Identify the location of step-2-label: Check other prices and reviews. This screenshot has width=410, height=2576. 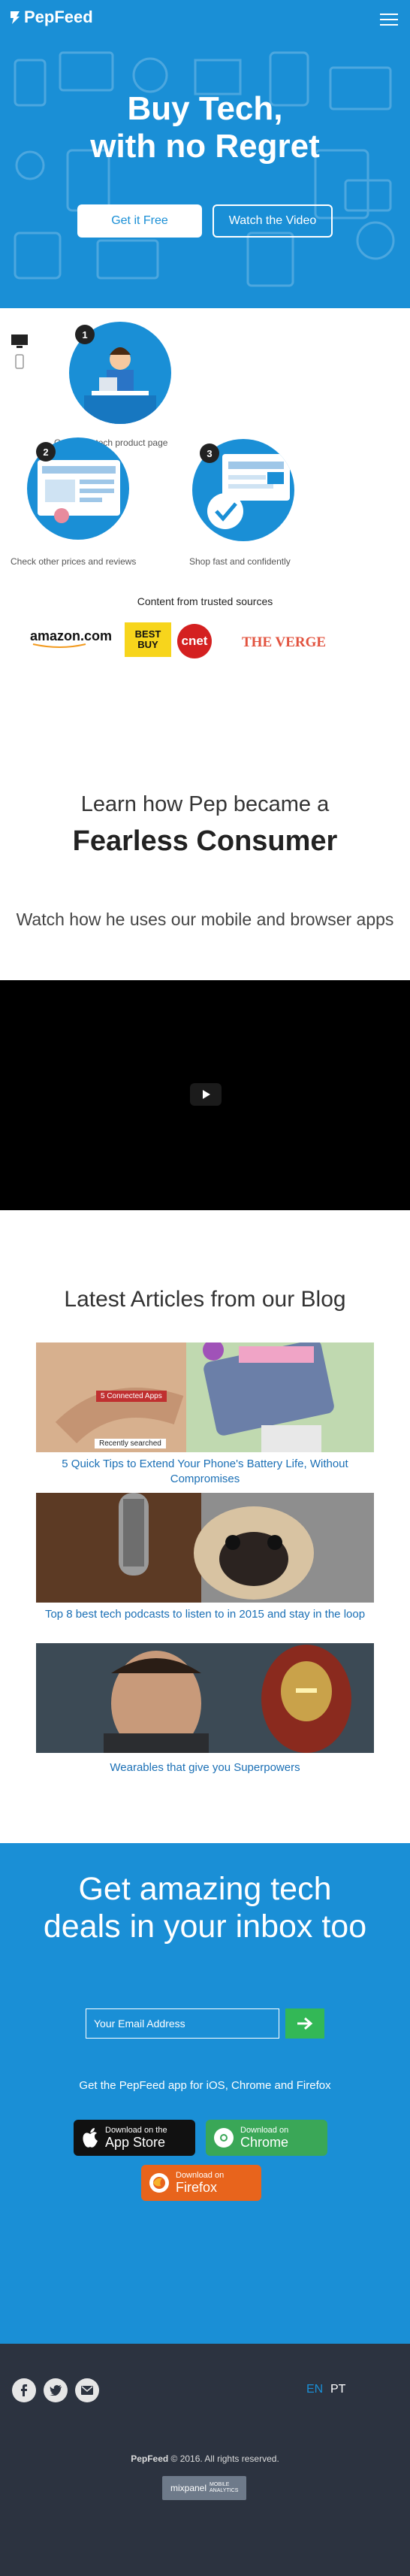
(74, 561).